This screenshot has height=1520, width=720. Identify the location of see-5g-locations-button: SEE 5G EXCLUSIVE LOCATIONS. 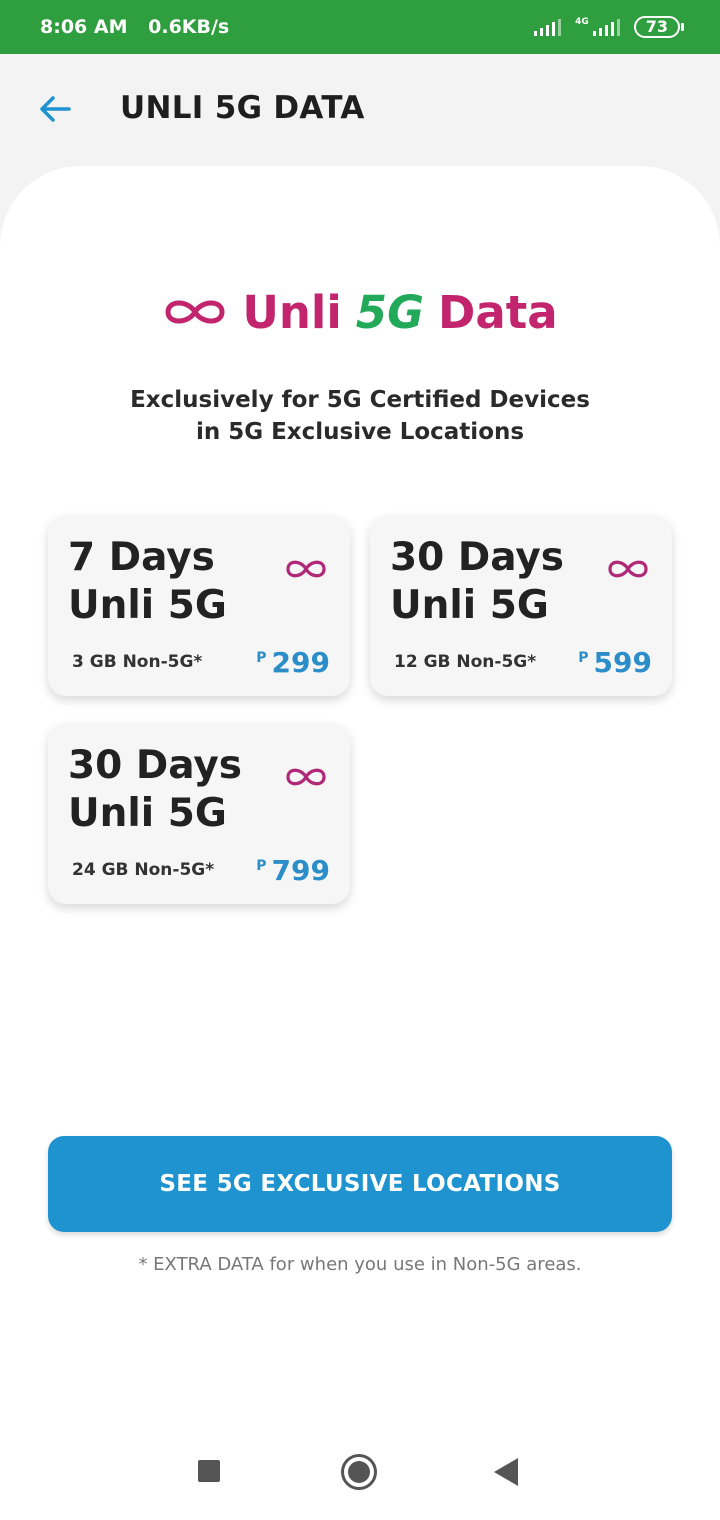
(360, 1184).